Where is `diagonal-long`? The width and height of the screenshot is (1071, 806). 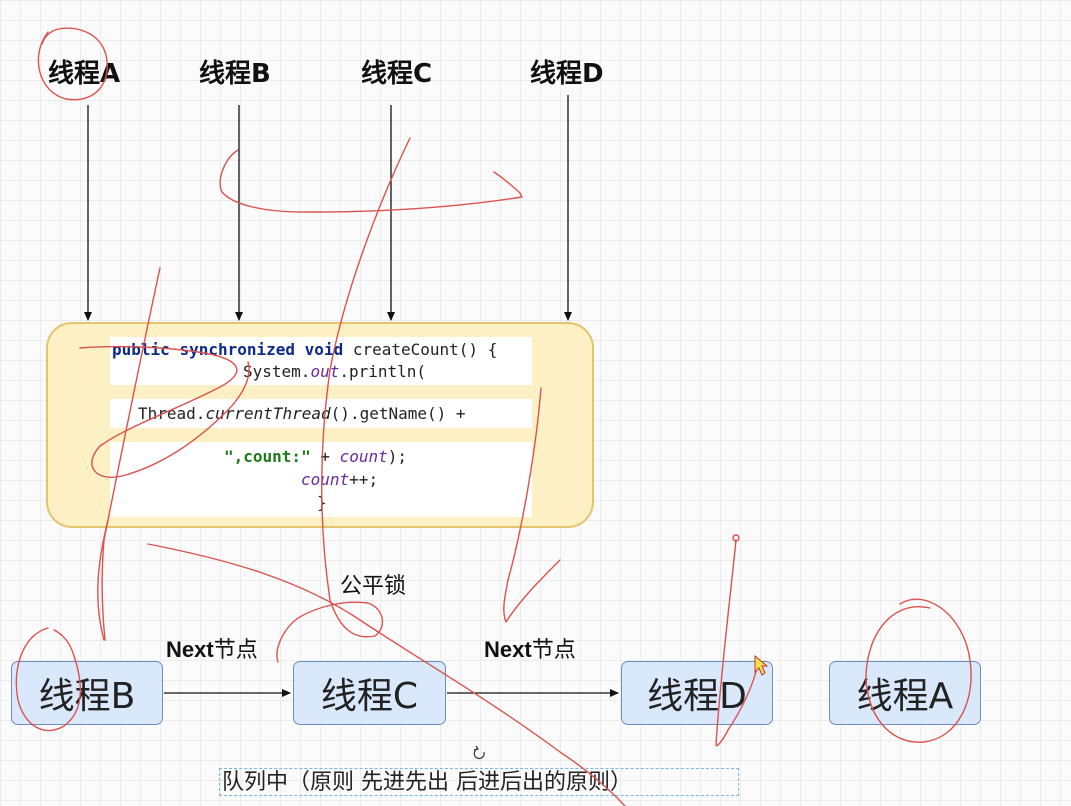
diagonal-long is located at coordinates (386, 674).